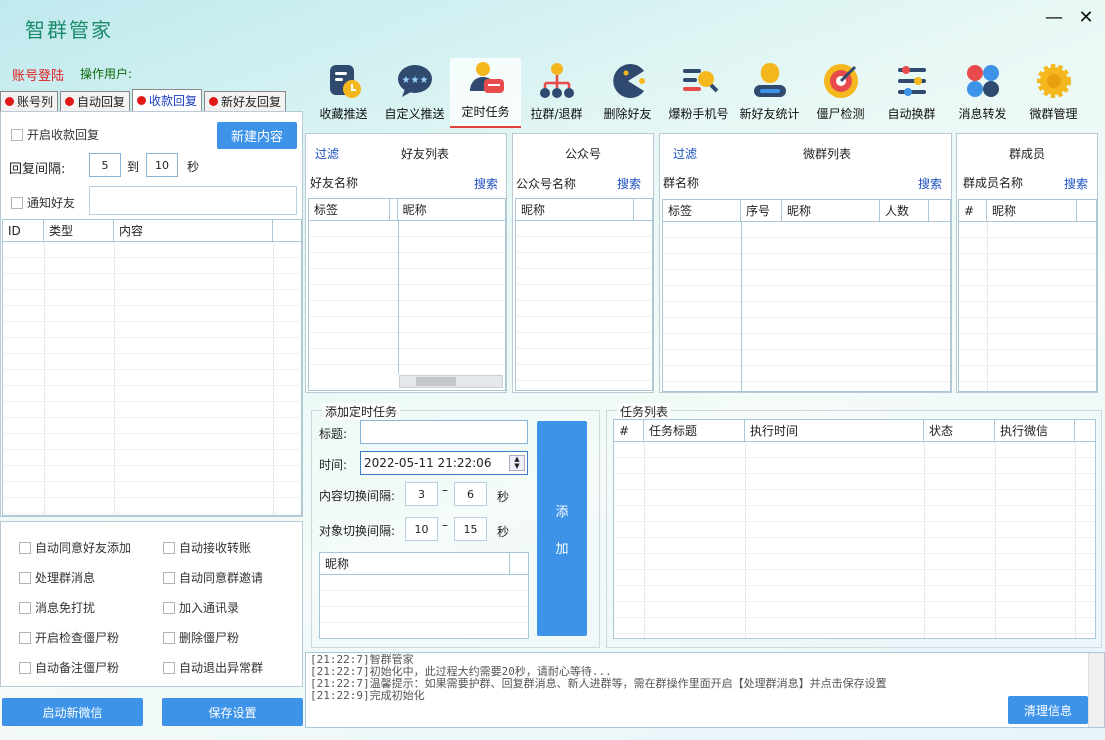  I want to click on checkbox-label: 处理群消息, so click(65, 578).